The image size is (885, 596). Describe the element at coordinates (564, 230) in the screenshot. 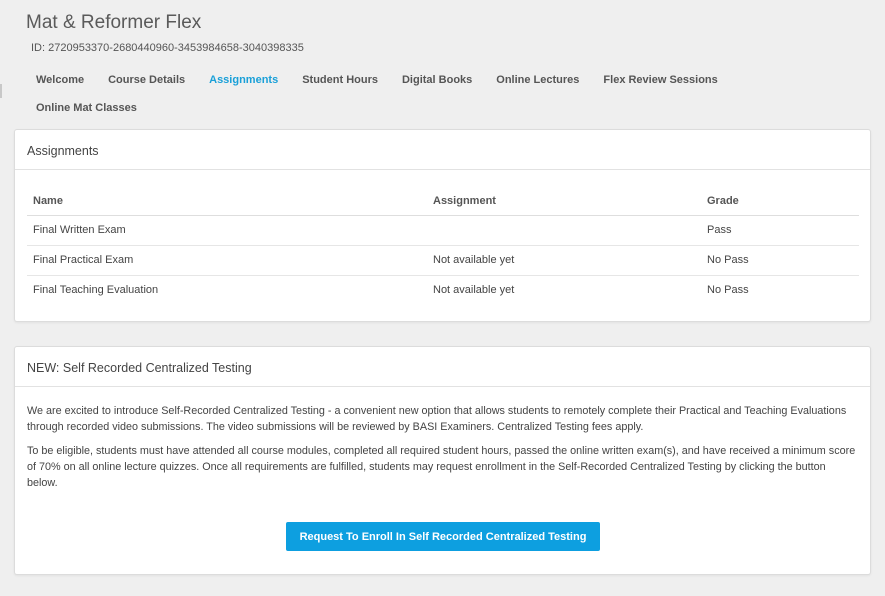

I see `assignment-status` at that location.